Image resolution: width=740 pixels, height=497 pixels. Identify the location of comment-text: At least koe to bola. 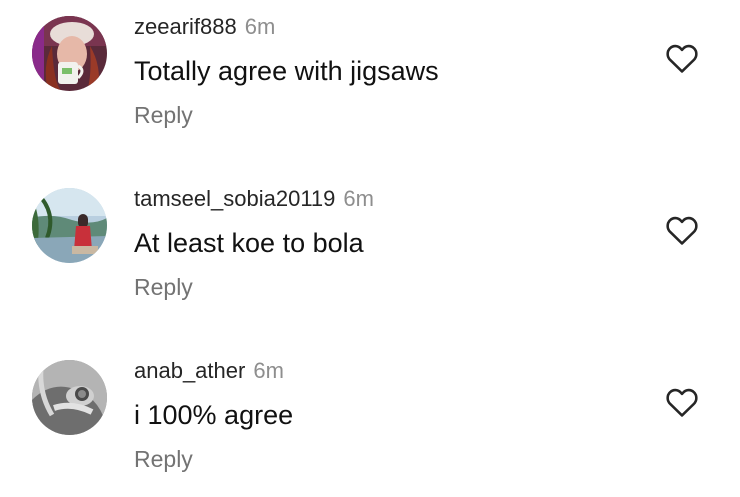
(249, 243).